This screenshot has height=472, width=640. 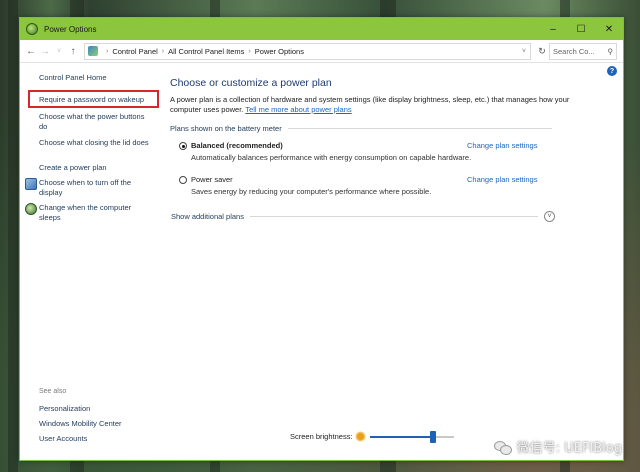 I want to click on brightness-slider, so click(x=411, y=436).